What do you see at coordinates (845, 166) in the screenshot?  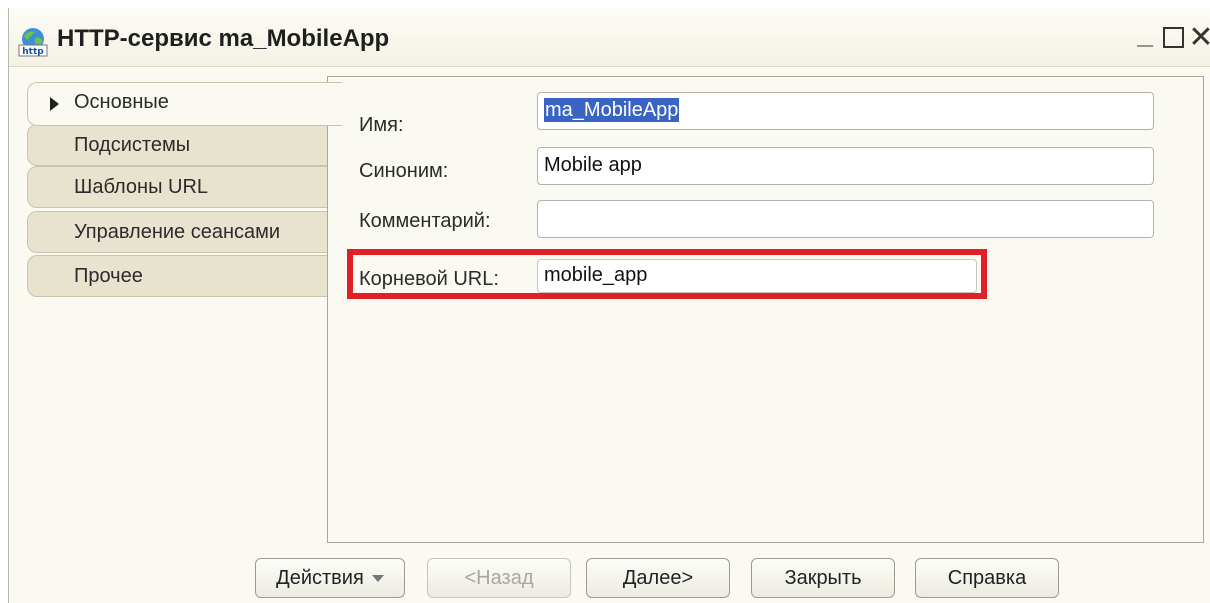 I see `synonym-field: Mobile app` at bounding box center [845, 166].